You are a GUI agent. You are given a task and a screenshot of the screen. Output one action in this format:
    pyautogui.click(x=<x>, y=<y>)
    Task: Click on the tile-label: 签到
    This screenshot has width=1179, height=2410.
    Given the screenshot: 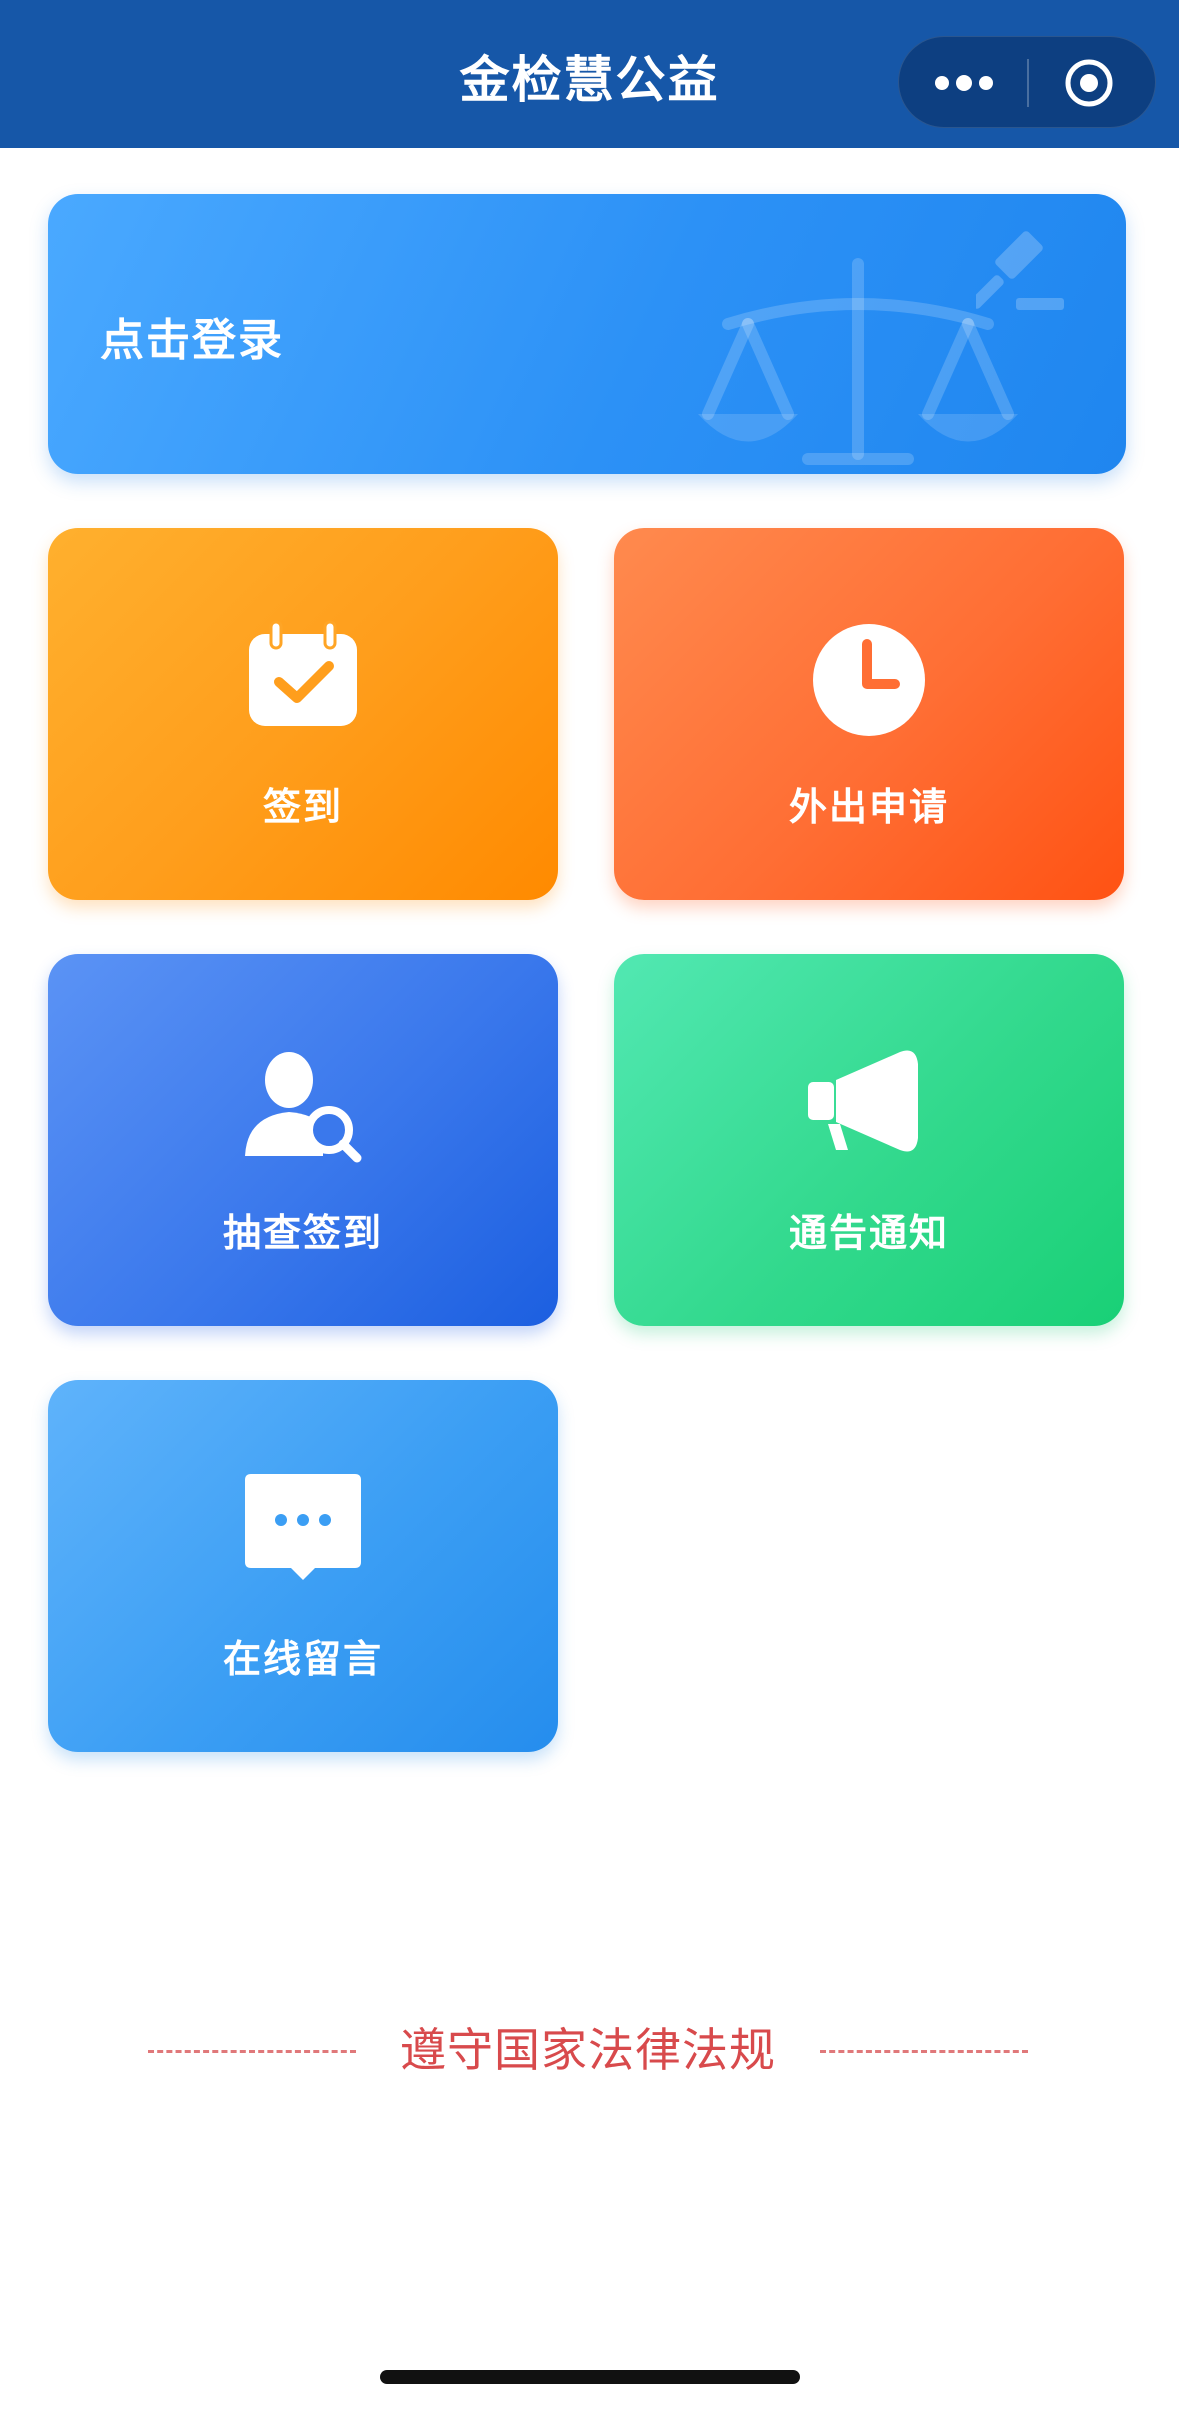 What is the action you would take?
    pyautogui.click(x=302, y=807)
    